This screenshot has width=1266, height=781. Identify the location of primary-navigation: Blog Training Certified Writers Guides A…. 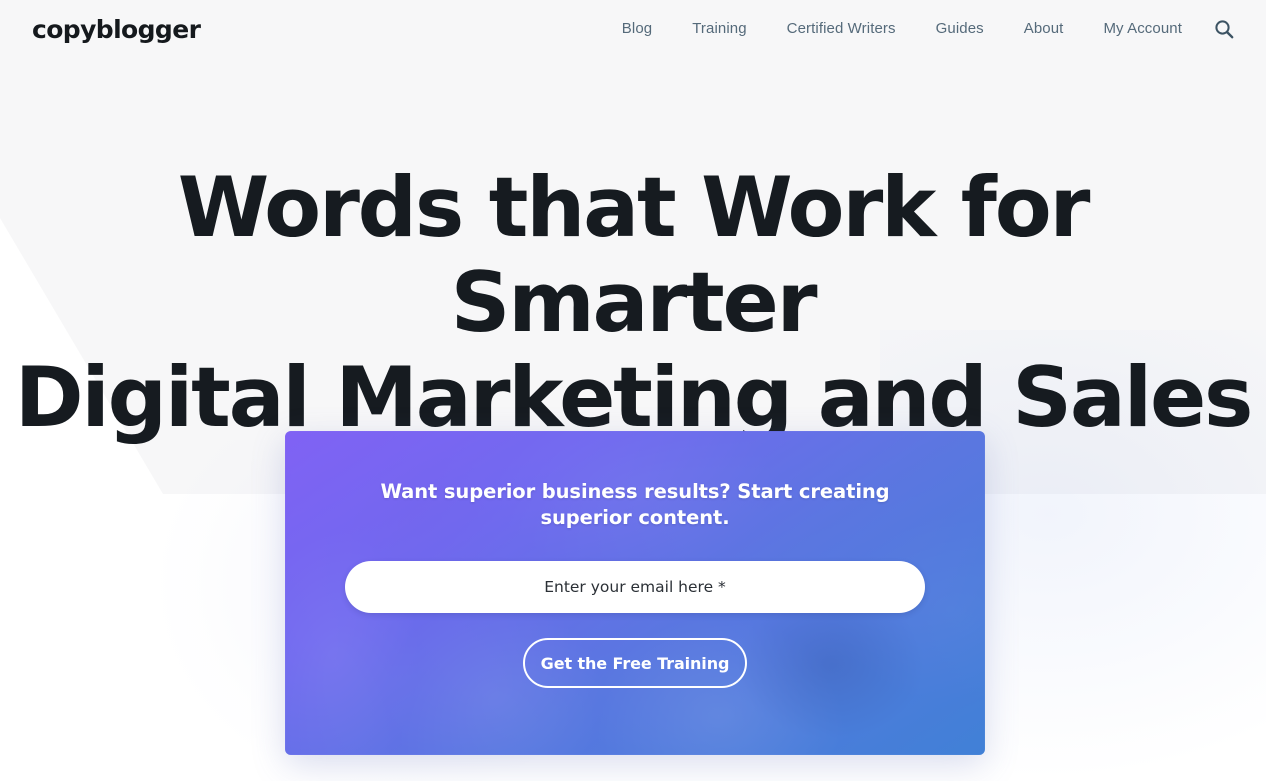
(902, 28).